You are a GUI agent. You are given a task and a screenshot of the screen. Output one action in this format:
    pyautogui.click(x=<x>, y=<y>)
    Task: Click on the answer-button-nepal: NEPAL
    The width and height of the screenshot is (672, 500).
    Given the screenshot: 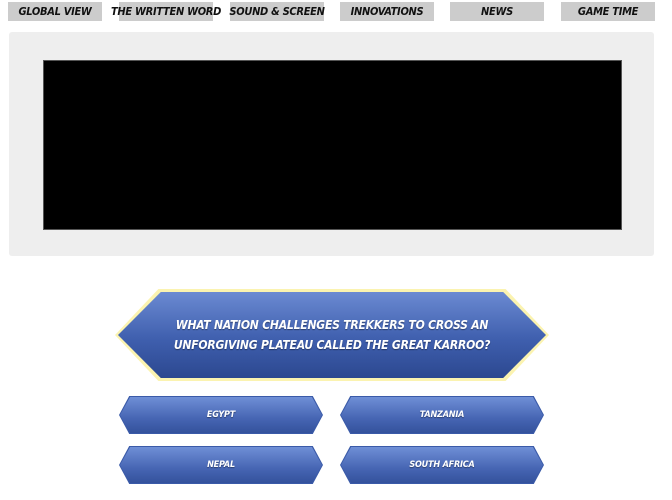 What is the action you would take?
    pyautogui.click(x=221, y=465)
    